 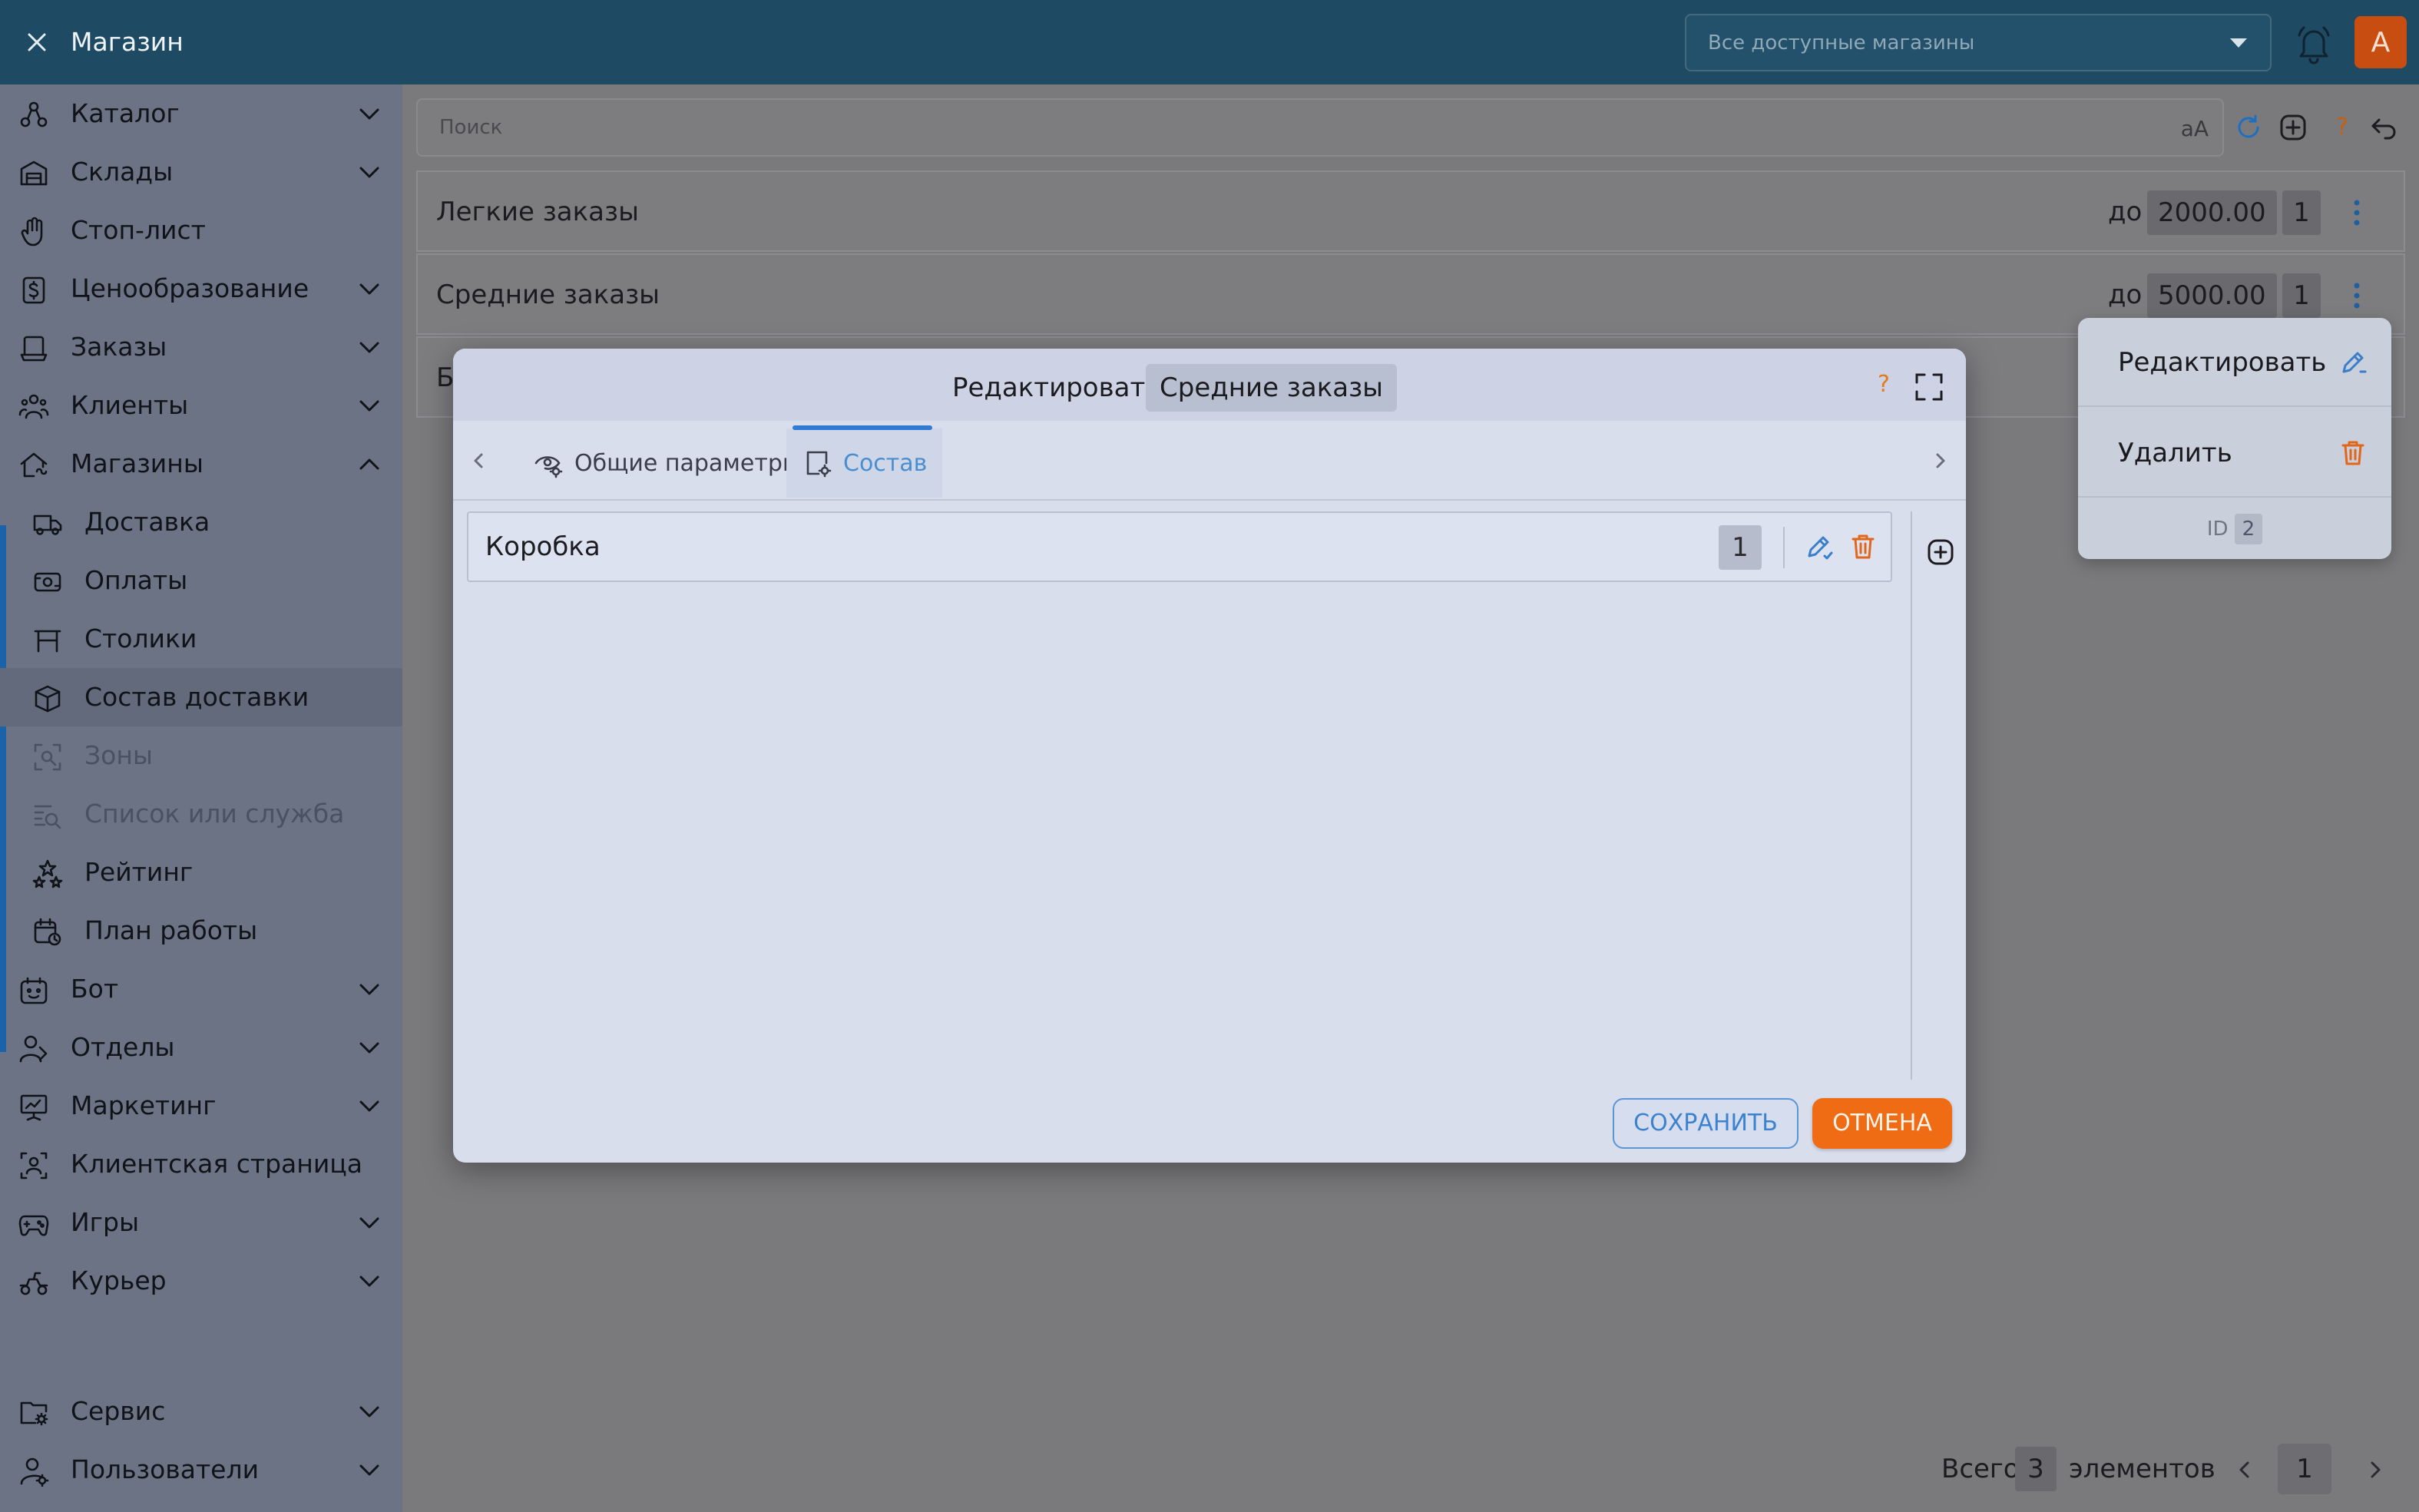 I want to click on search-input: Поиск aA, so click(x=1320, y=128).